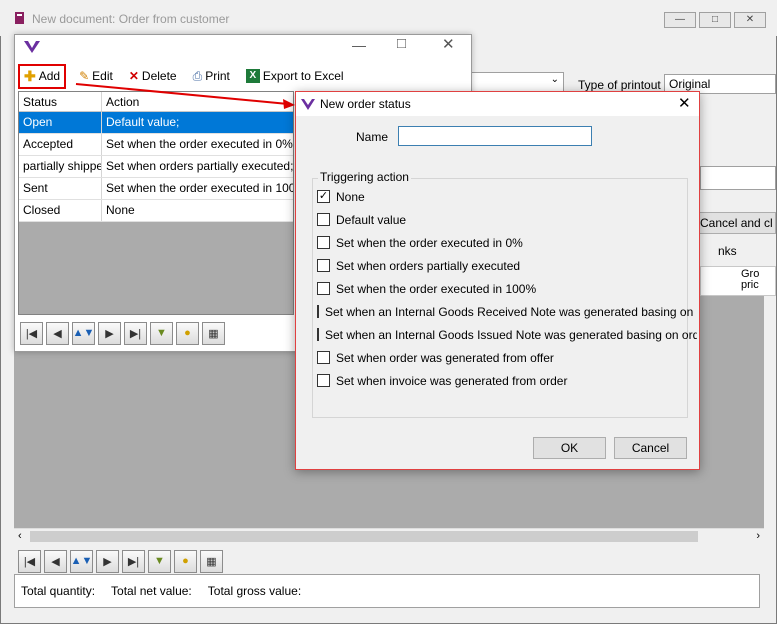  Describe the element at coordinates (445, 357) in the screenshot. I see `option-label: Set when order was generated from offer` at that location.